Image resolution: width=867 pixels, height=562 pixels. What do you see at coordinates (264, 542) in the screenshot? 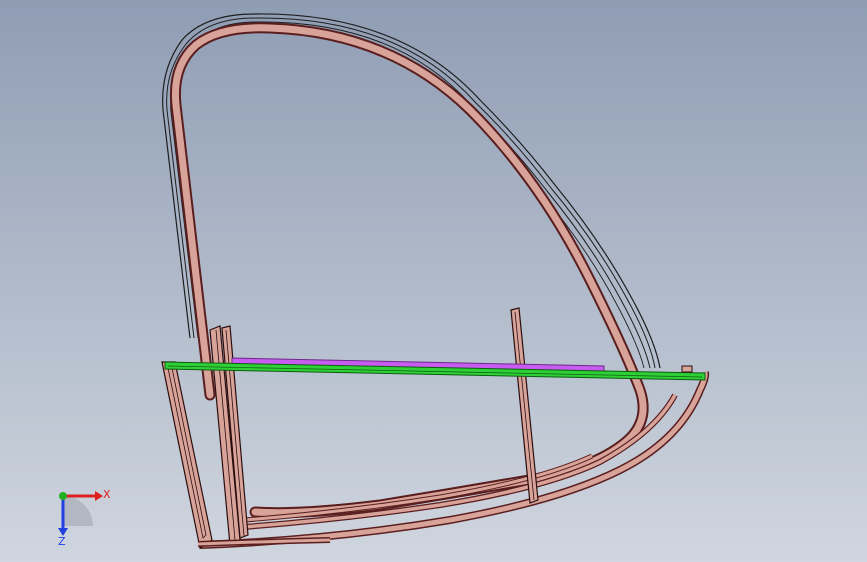
I see `bottom-sill-bar` at bounding box center [264, 542].